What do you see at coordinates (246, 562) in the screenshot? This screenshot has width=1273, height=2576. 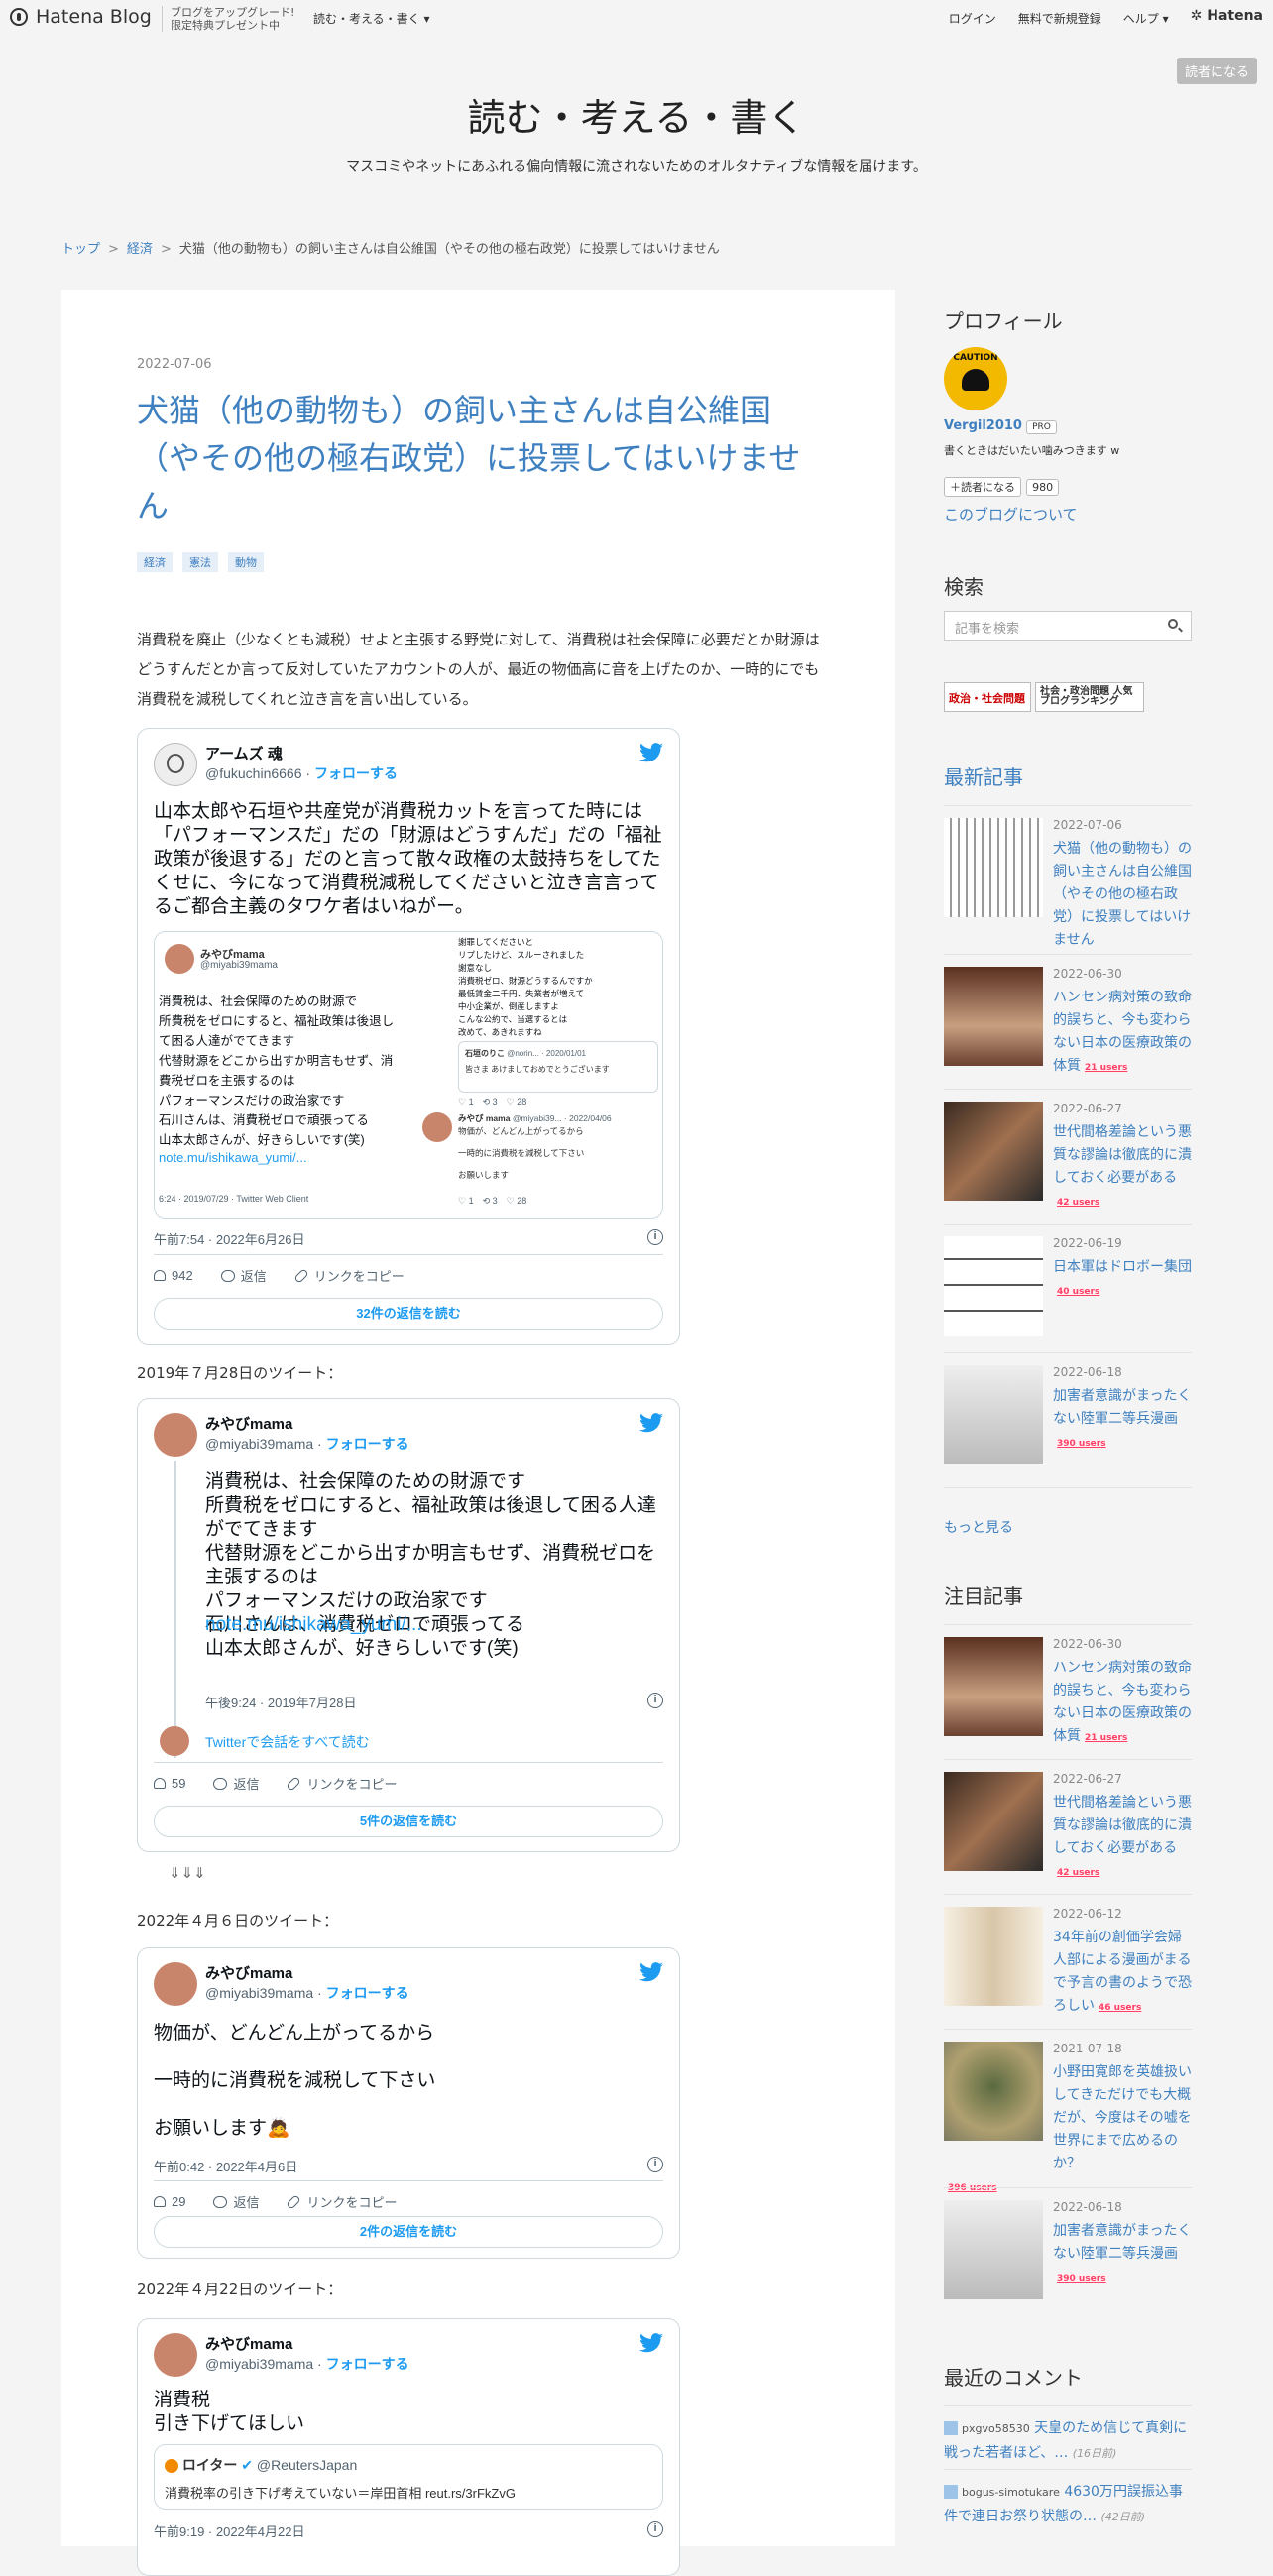 I see `tag-link: 動物` at bounding box center [246, 562].